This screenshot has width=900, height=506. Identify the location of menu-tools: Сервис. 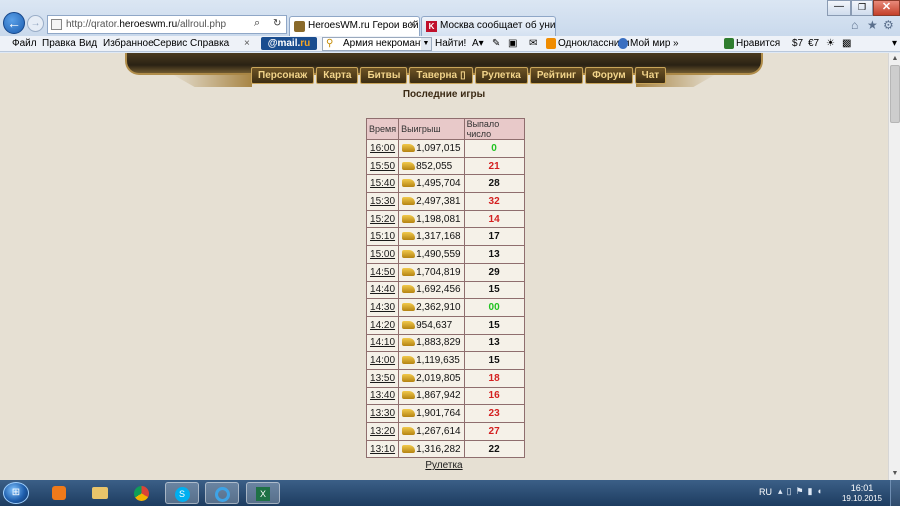
(170, 43).